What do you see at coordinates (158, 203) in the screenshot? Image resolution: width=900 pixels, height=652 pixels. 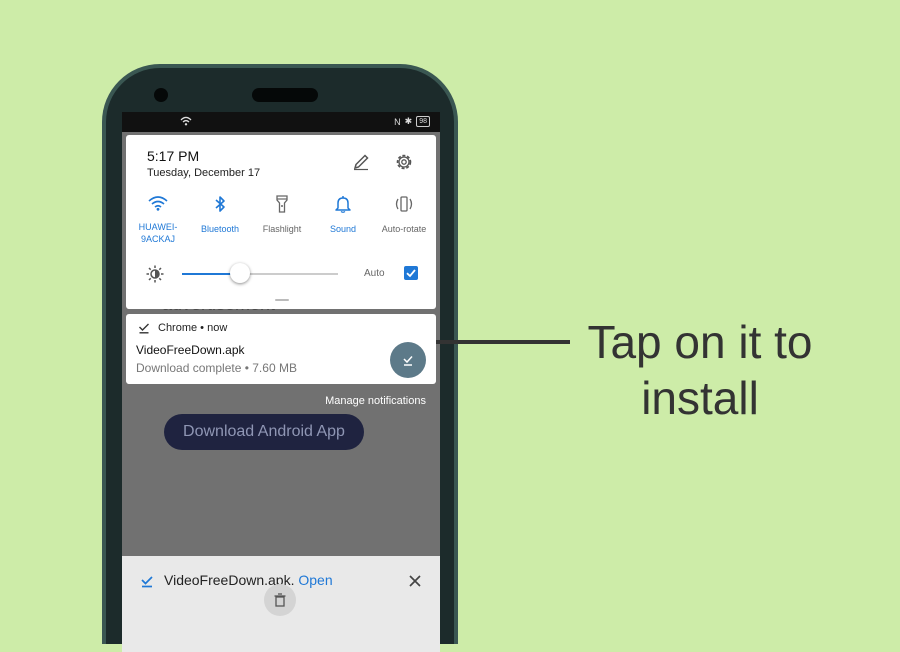 I see `wifi-icon` at bounding box center [158, 203].